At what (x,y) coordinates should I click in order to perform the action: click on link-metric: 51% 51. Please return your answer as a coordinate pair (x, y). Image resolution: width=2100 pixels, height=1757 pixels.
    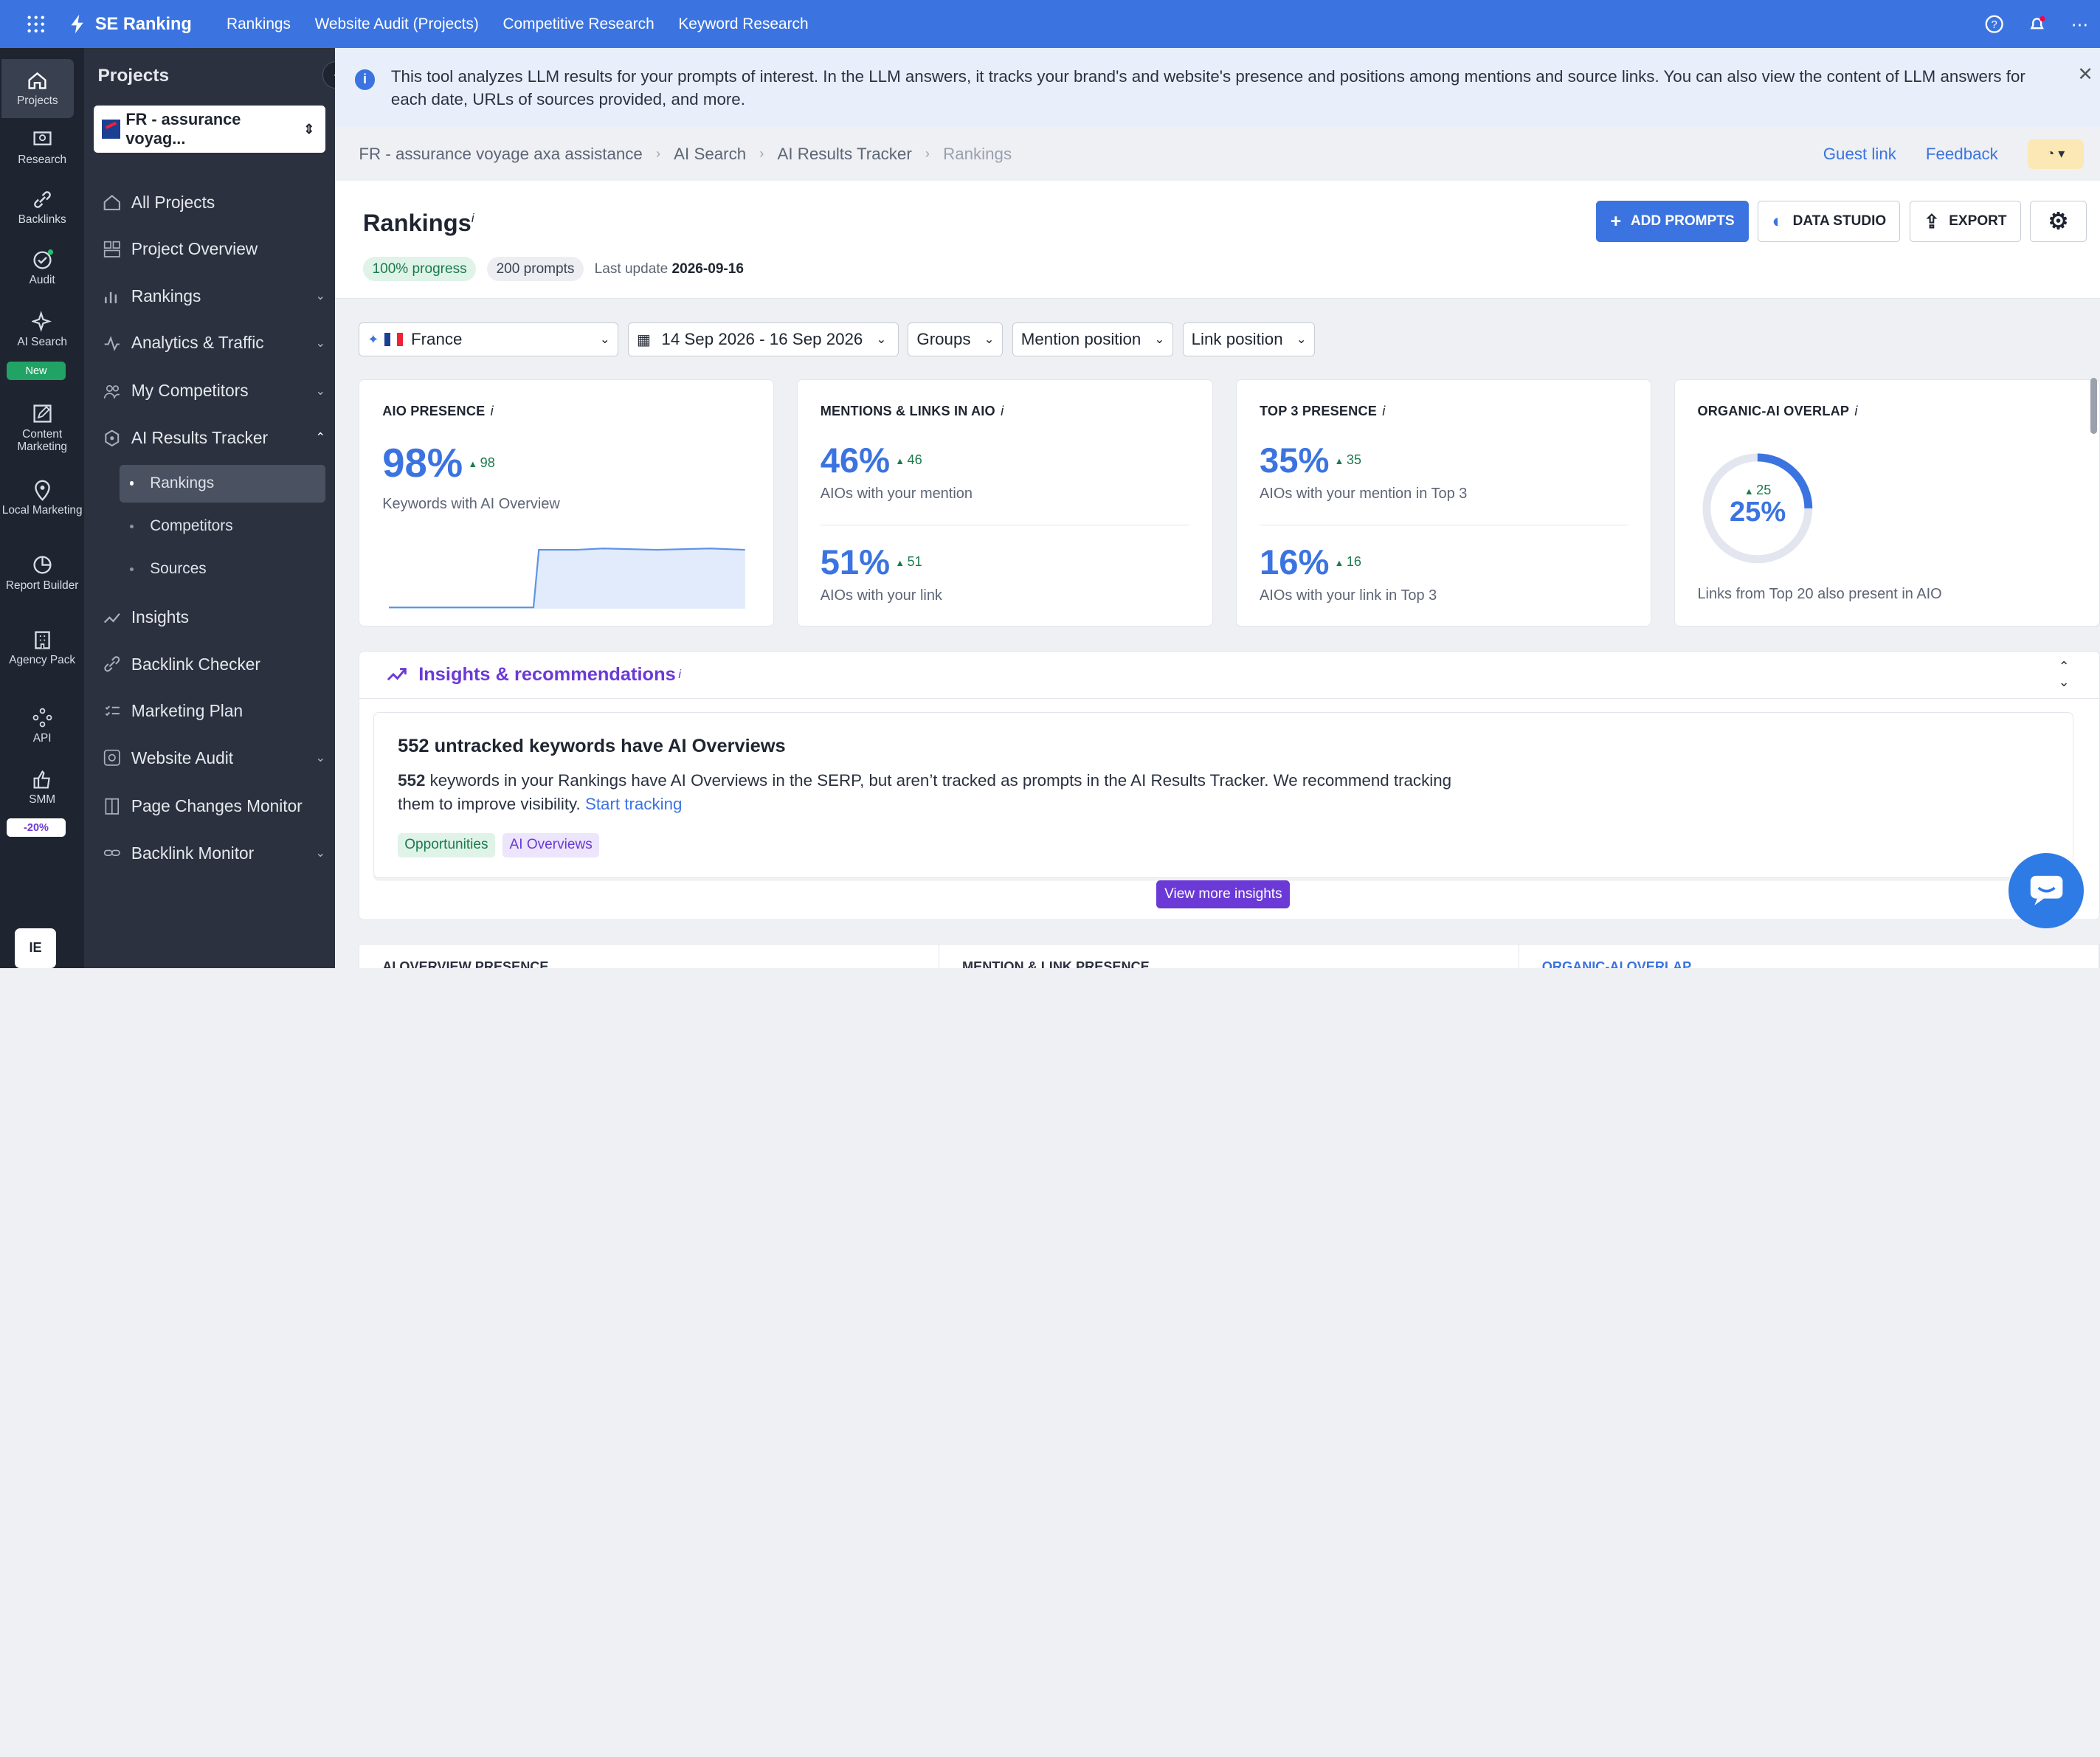
    Looking at the image, I should click on (871, 562).